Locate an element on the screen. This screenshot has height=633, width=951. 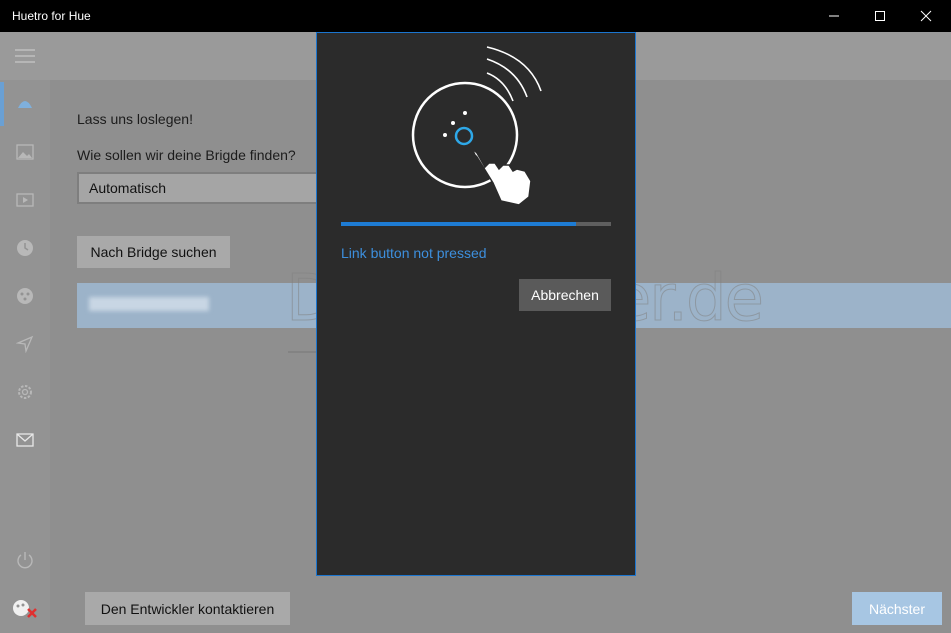
close-button is located at coordinates (926, 16).